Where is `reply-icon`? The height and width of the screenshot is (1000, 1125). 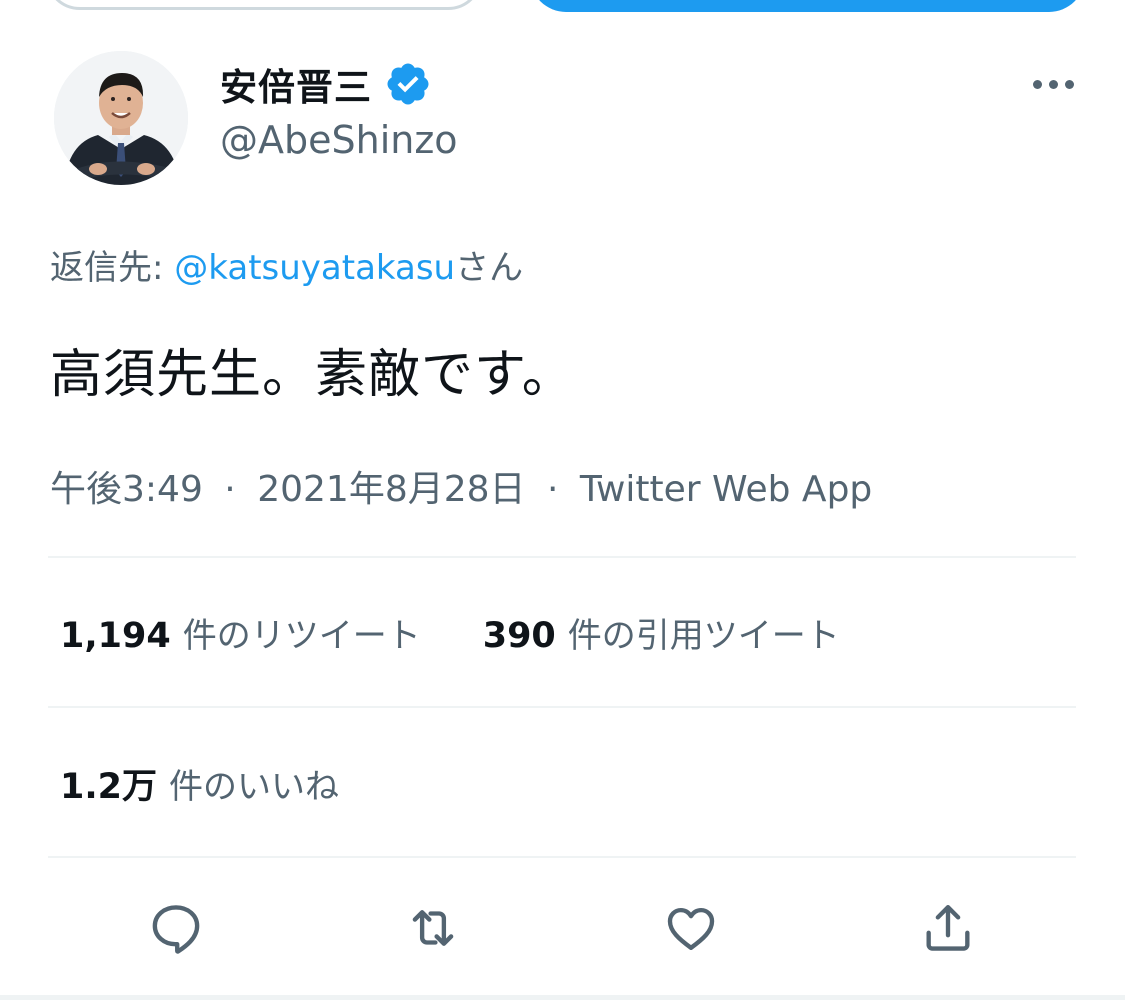 reply-icon is located at coordinates (176, 929).